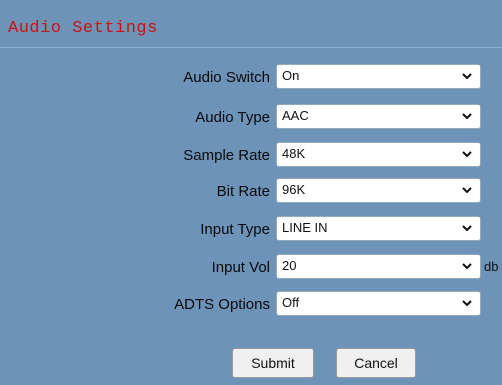  What do you see at coordinates (294, 153) in the screenshot?
I see `sample-rate-value: 48K` at bounding box center [294, 153].